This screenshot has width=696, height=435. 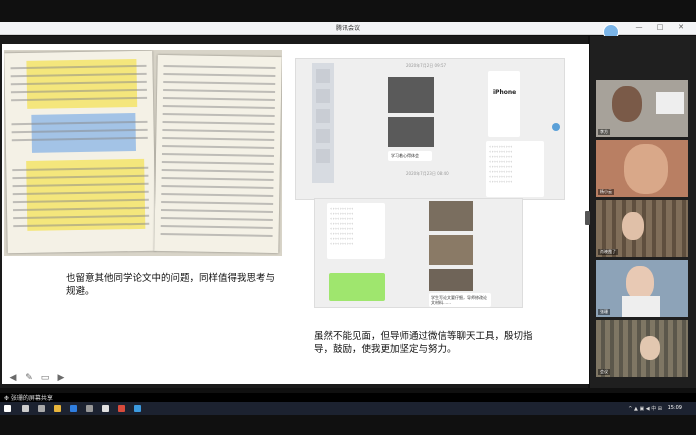 I want to click on window-title: 腾讯会议, so click(x=347, y=28).